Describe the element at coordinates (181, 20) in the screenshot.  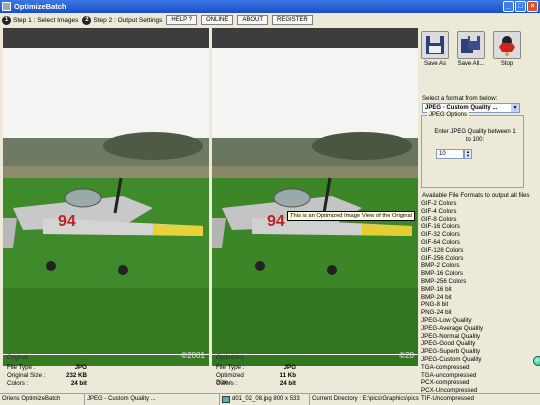
I see `help-button: HELP ?` at that location.